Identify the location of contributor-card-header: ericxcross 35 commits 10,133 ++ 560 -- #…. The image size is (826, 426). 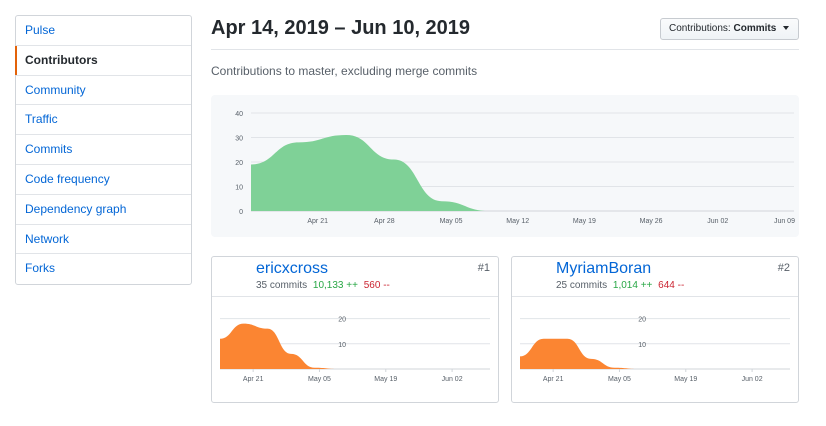
(355, 277).